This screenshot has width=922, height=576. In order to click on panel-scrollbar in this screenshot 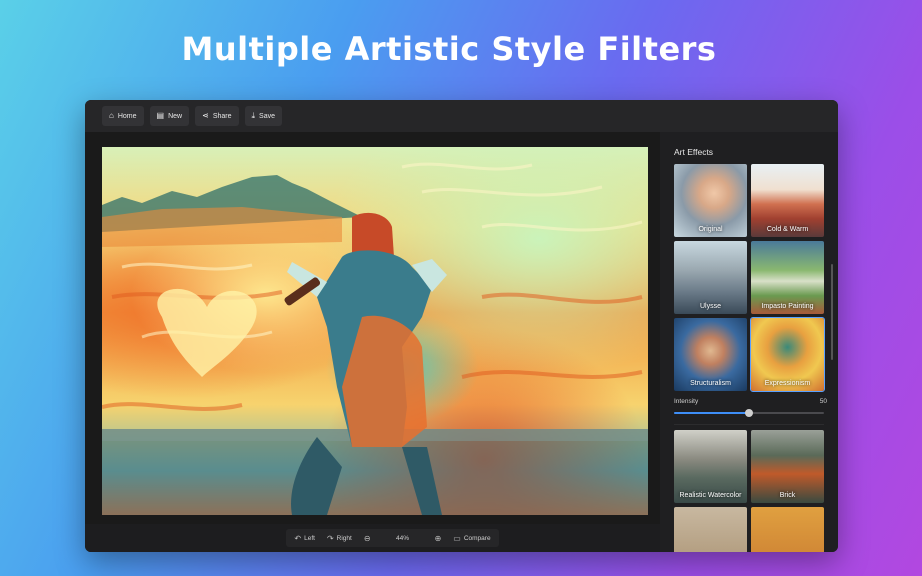, I will do `click(832, 312)`.